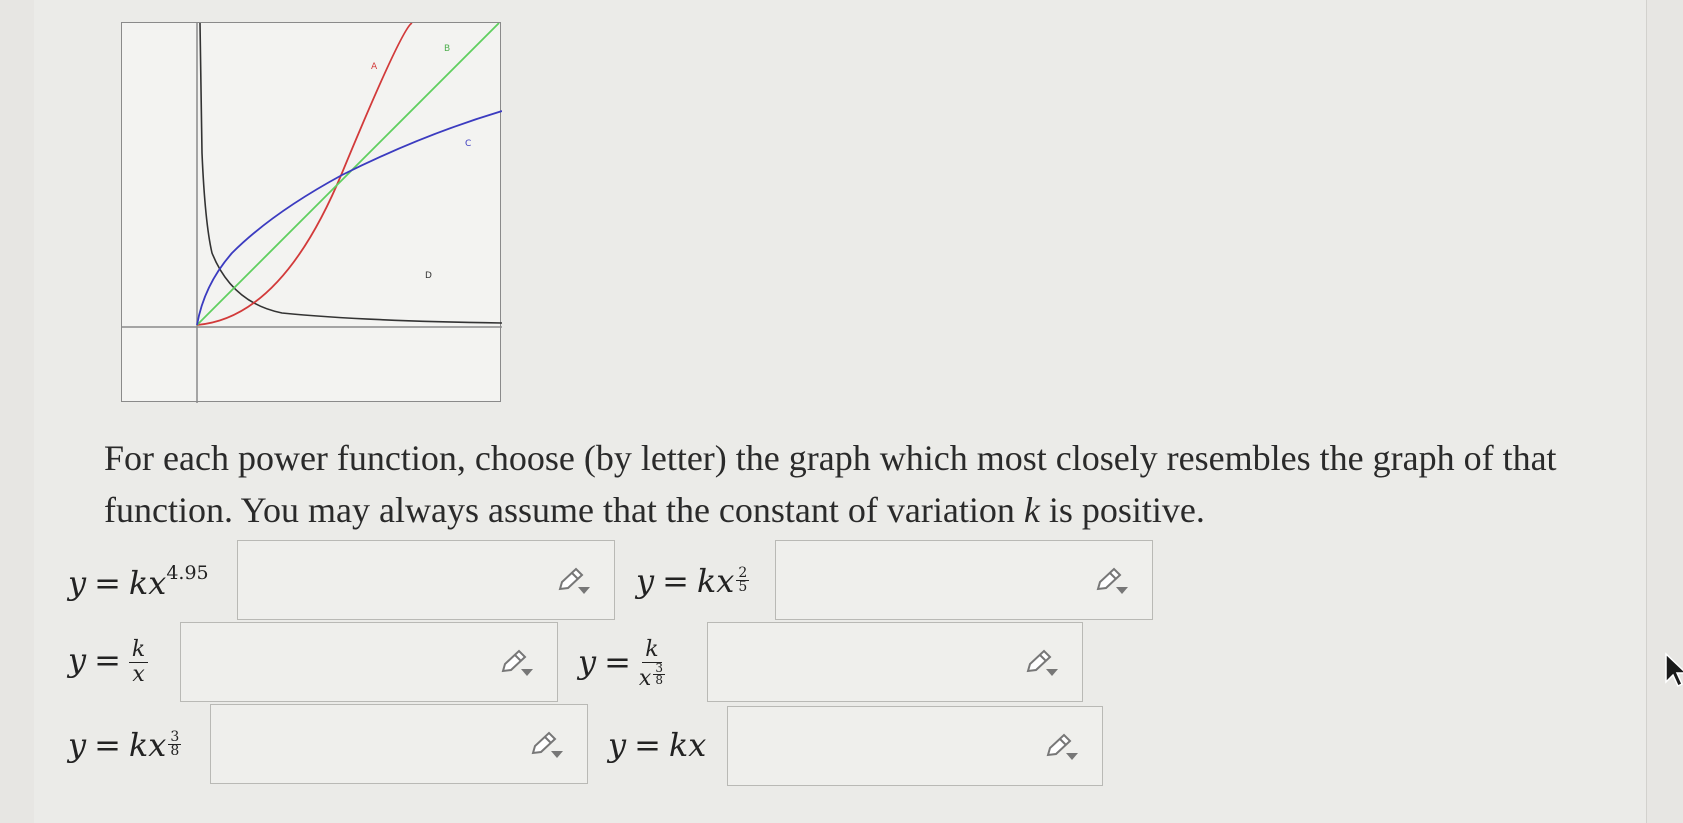  I want to click on label-a: A, so click(374, 67).